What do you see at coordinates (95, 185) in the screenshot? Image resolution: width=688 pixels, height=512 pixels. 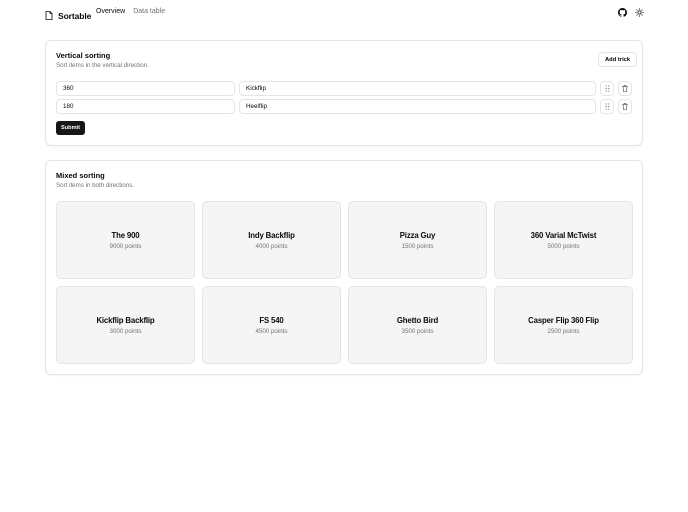 I see `card-description: Sort items in both directions.` at bounding box center [95, 185].